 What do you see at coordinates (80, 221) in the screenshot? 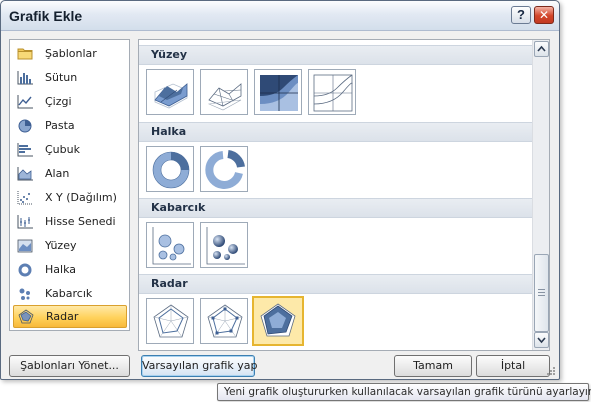
I see `category-label: Hisse Senedi` at bounding box center [80, 221].